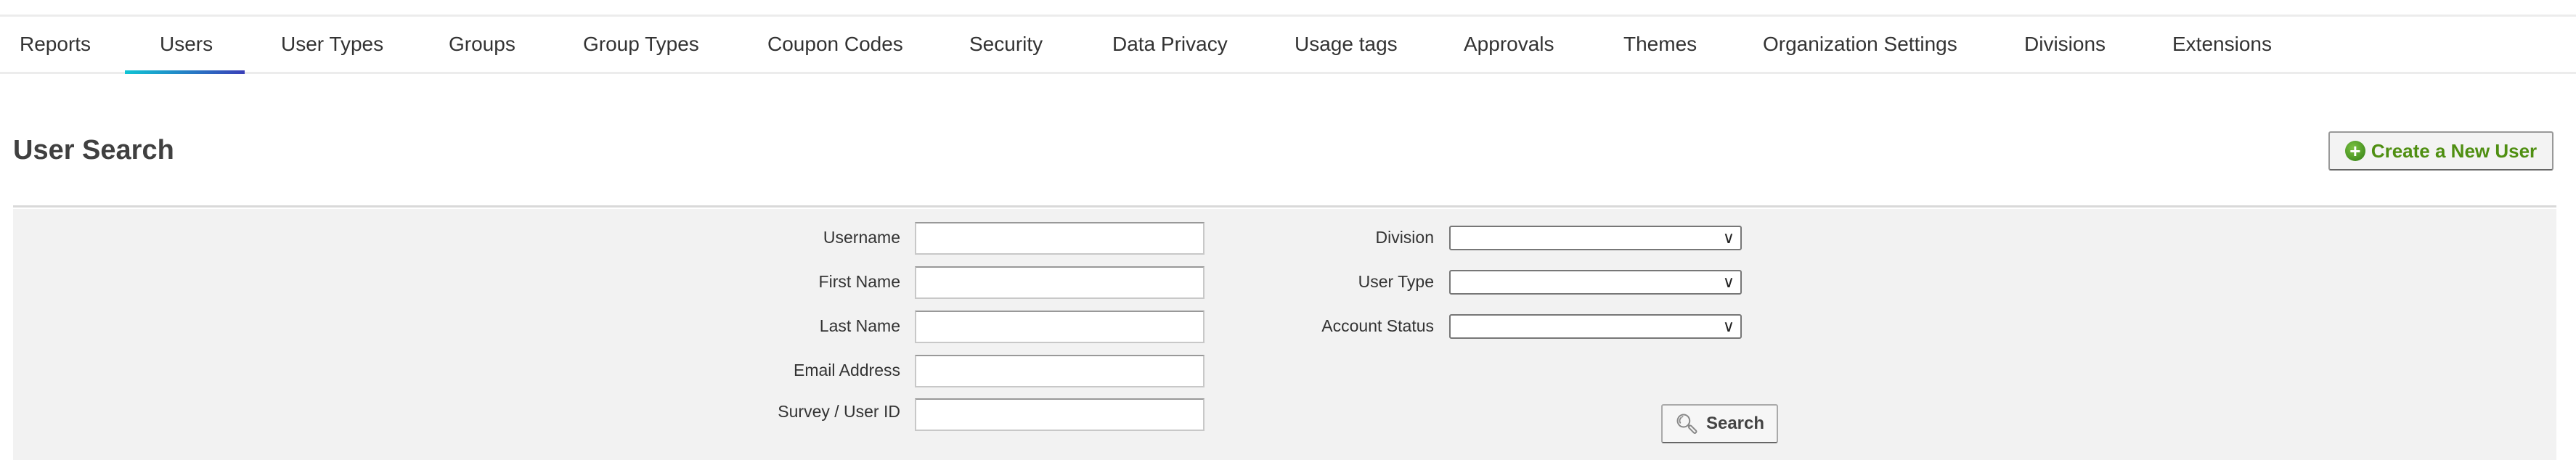  What do you see at coordinates (1686, 424) in the screenshot?
I see `magnifier-icon: 🔍︎` at bounding box center [1686, 424].